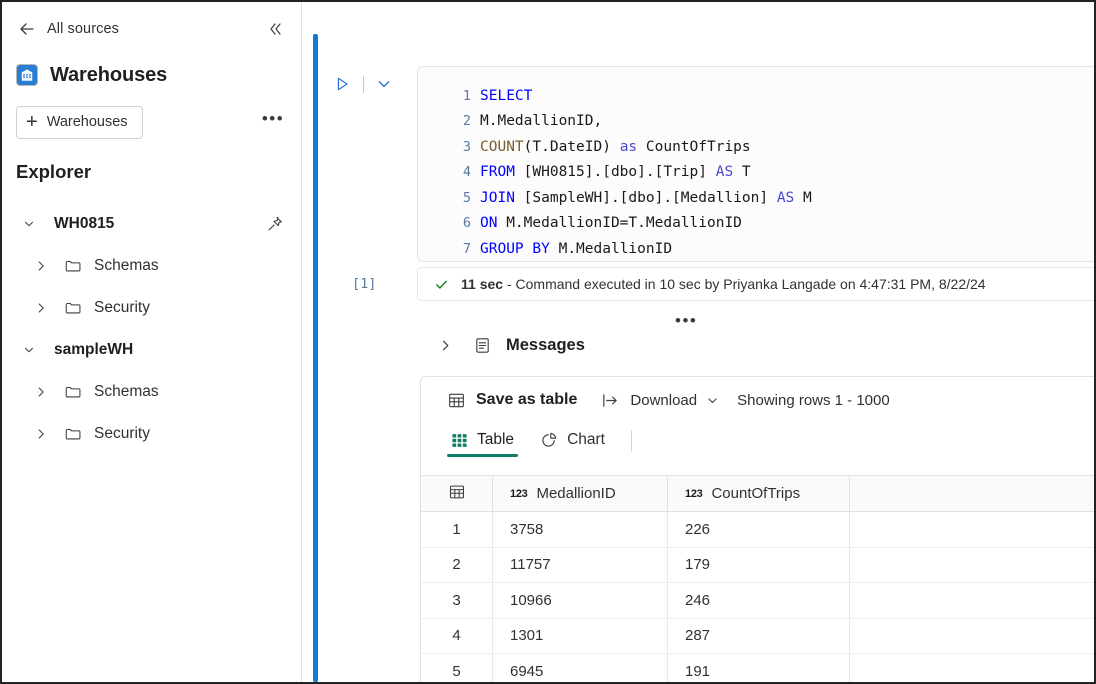 The image size is (1096, 684). What do you see at coordinates (646, 197) in the screenshot?
I see `code-text: JOIN [SampleWH].[dbo].[Medallion] AS M` at bounding box center [646, 197].